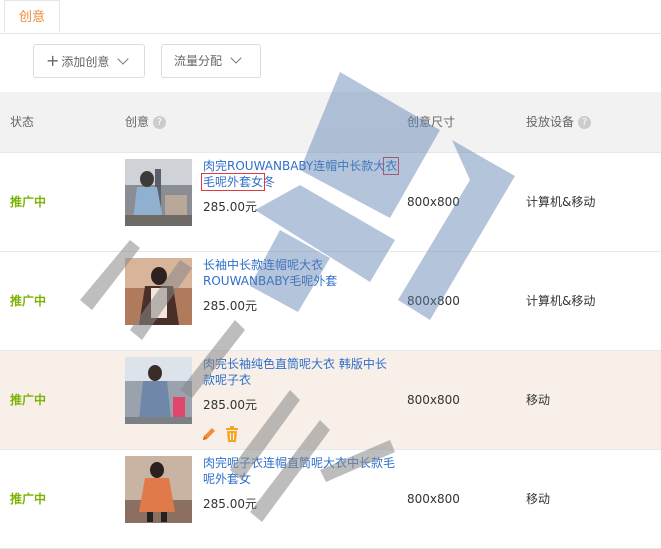 This screenshot has width=661, height=549. Describe the element at coordinates (137, 122) in the screenshot. I see `column-creative-label: 创意` at that location.